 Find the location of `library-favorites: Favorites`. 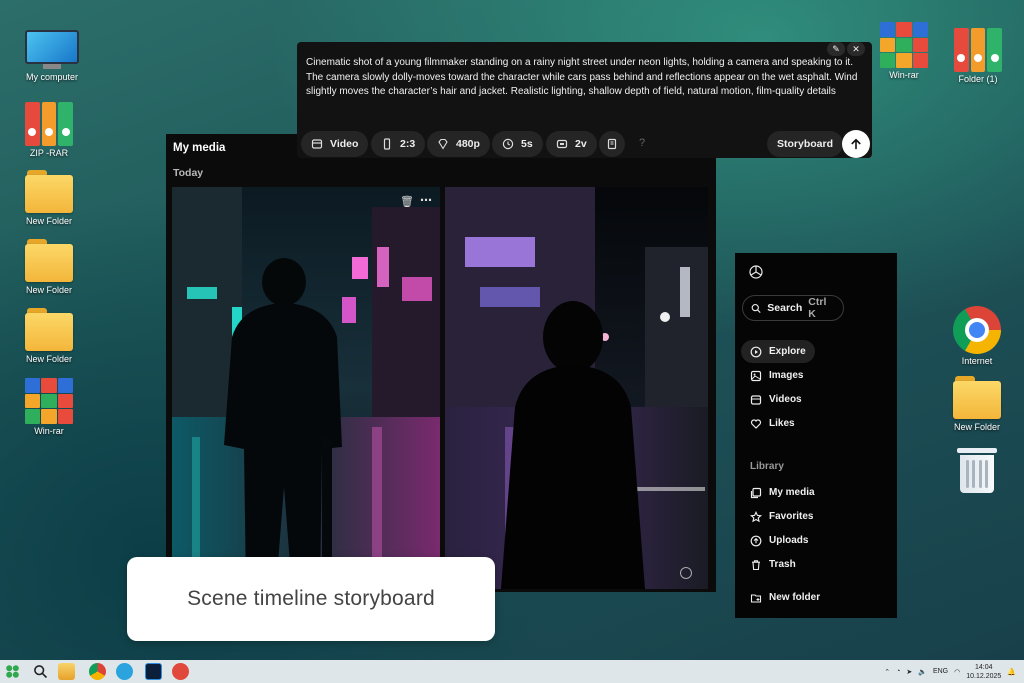

library-favorites: Favorites is located at coordinates (781, 516).